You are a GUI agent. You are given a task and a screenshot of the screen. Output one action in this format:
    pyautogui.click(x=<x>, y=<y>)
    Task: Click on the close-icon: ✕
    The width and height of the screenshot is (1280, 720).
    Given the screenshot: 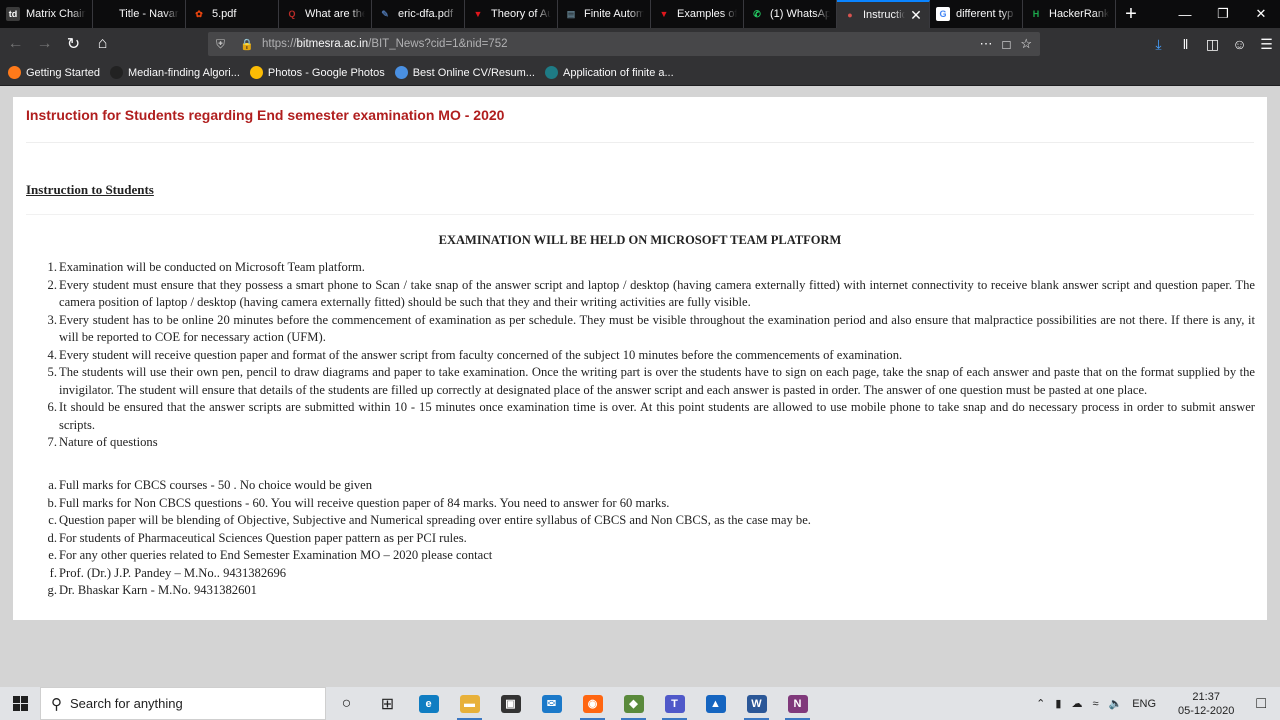 What is the action you would take?
    pyautogui.click(x=1261, y=14)
    